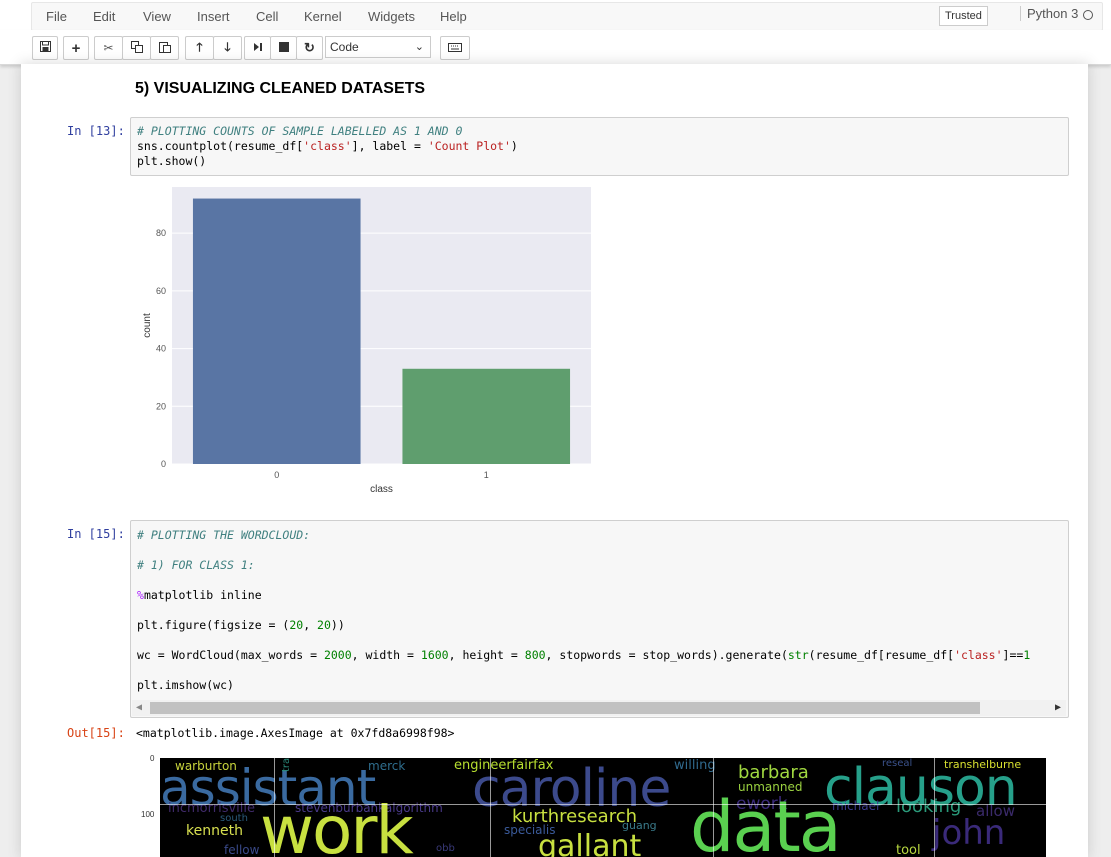 The width and height of the screenshot is (1111, 857). Describe the element at coordinates (555, 47) in the screenshot. I see `toolbar: + ✂ 🡑 🡓 ↻ Code ⌄` at that location.